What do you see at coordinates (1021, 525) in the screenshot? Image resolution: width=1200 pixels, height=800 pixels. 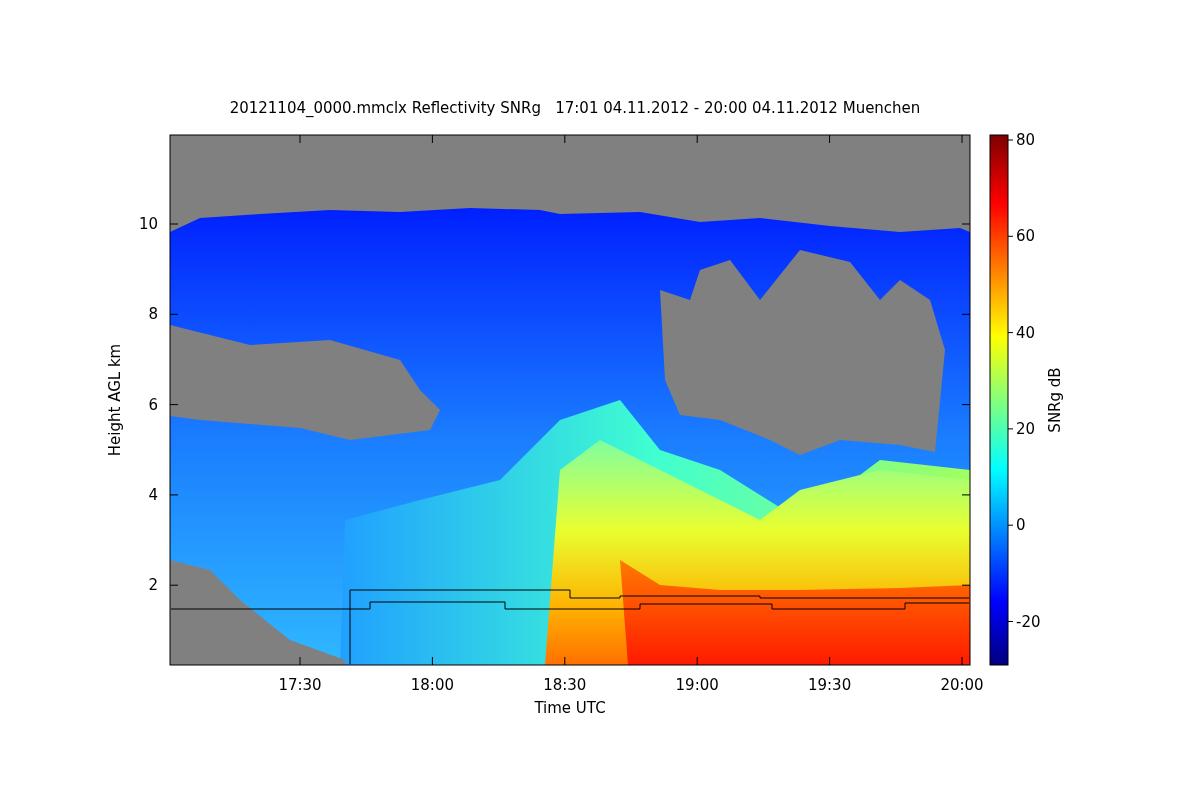 I see `colorbar-tick-label: 0` at bounding box center [1021, 525].